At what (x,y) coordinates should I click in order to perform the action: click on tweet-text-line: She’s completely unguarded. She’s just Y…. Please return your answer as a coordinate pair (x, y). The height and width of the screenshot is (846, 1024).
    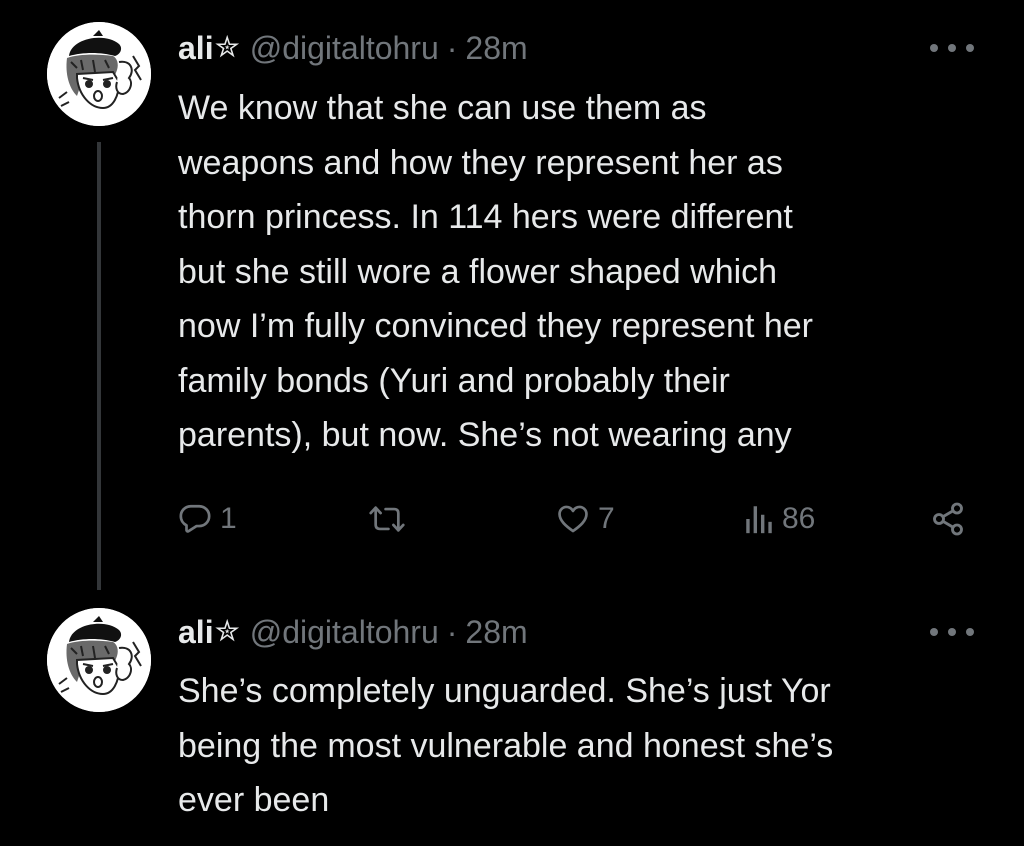
    Looking at the image, I should click on (504, 691).